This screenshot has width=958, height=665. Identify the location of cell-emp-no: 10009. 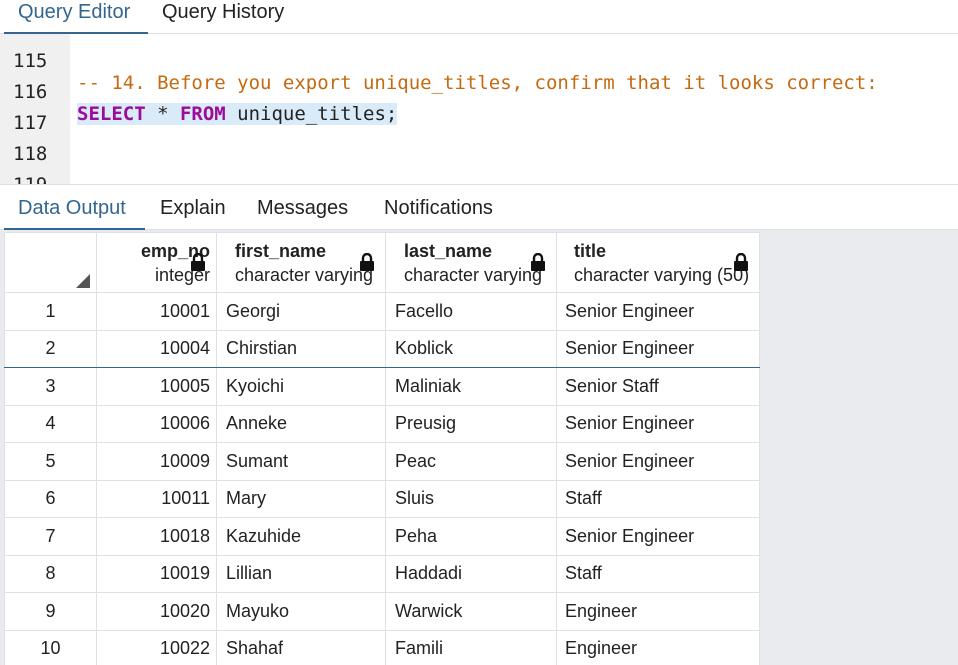
(156, 461).